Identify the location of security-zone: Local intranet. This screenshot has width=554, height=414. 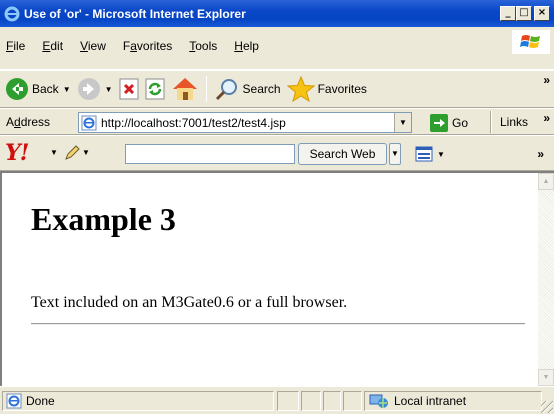
(453, 401).